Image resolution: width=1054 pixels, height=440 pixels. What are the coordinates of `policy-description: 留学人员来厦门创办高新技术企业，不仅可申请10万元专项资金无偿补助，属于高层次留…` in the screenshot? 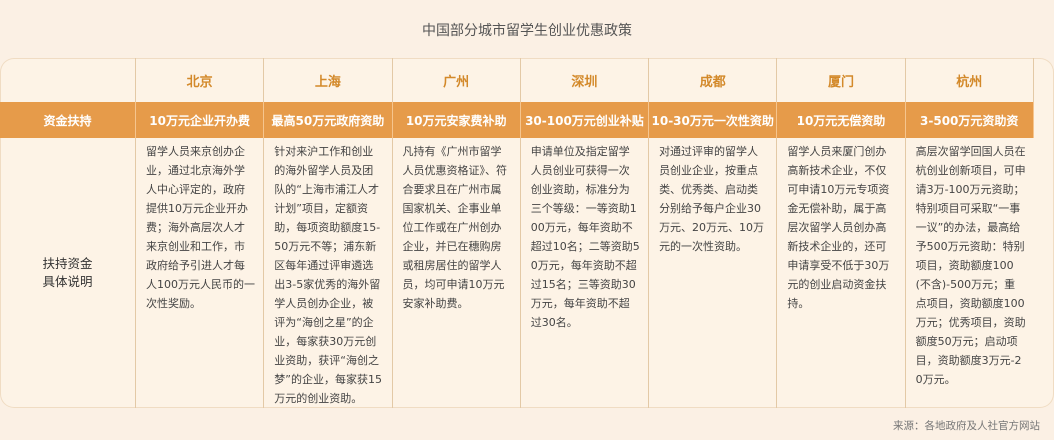 It's located at (841, 273).